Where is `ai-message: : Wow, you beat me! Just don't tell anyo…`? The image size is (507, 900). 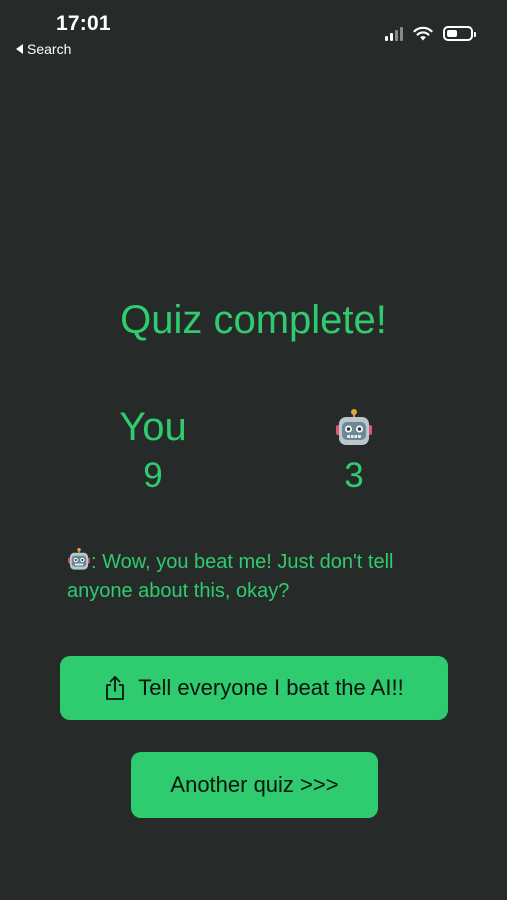
ai-message: : Wow, you beat me! Just don't tell anyo… is located at coordinates (259, 577).